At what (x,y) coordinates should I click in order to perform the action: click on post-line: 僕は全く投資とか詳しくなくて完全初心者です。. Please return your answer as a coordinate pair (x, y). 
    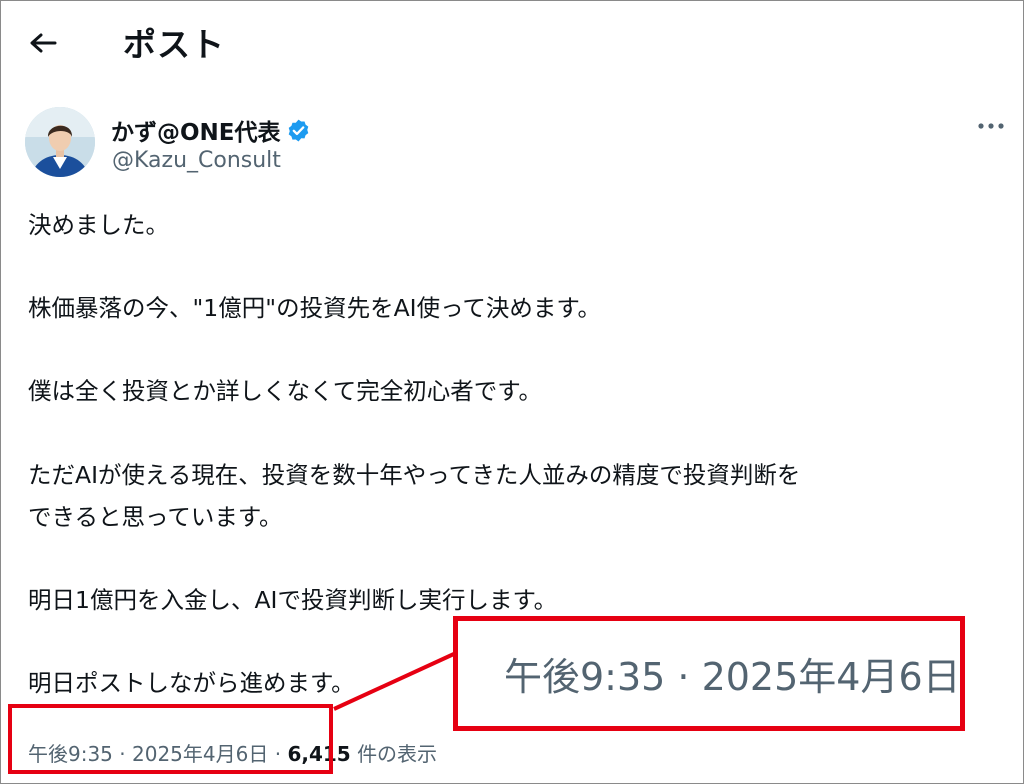
    Looking at the image, I should click on (285, 391).